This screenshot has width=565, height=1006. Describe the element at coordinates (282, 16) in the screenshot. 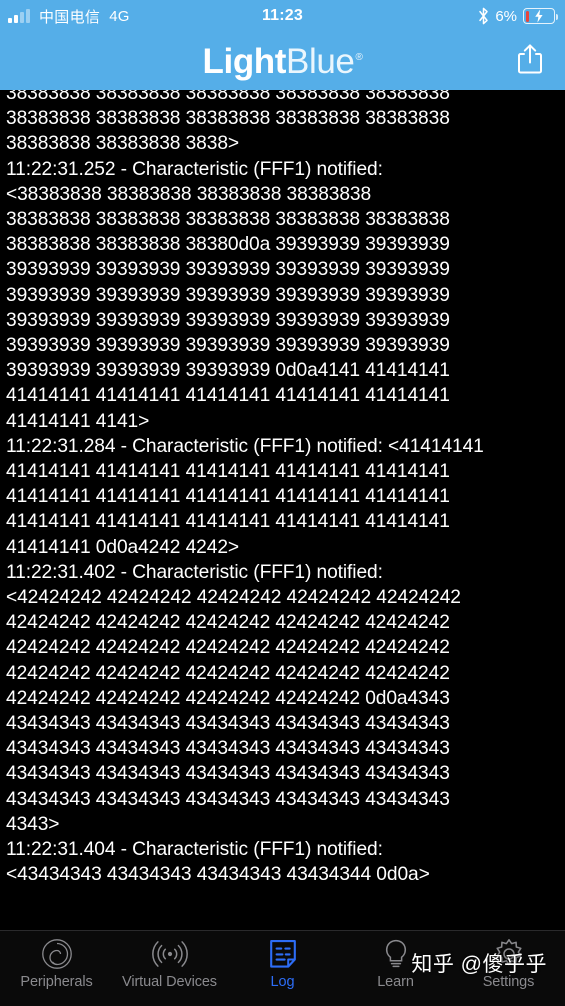

I see `status-bar: 中国电信 4G 11:23 6%` at that location.